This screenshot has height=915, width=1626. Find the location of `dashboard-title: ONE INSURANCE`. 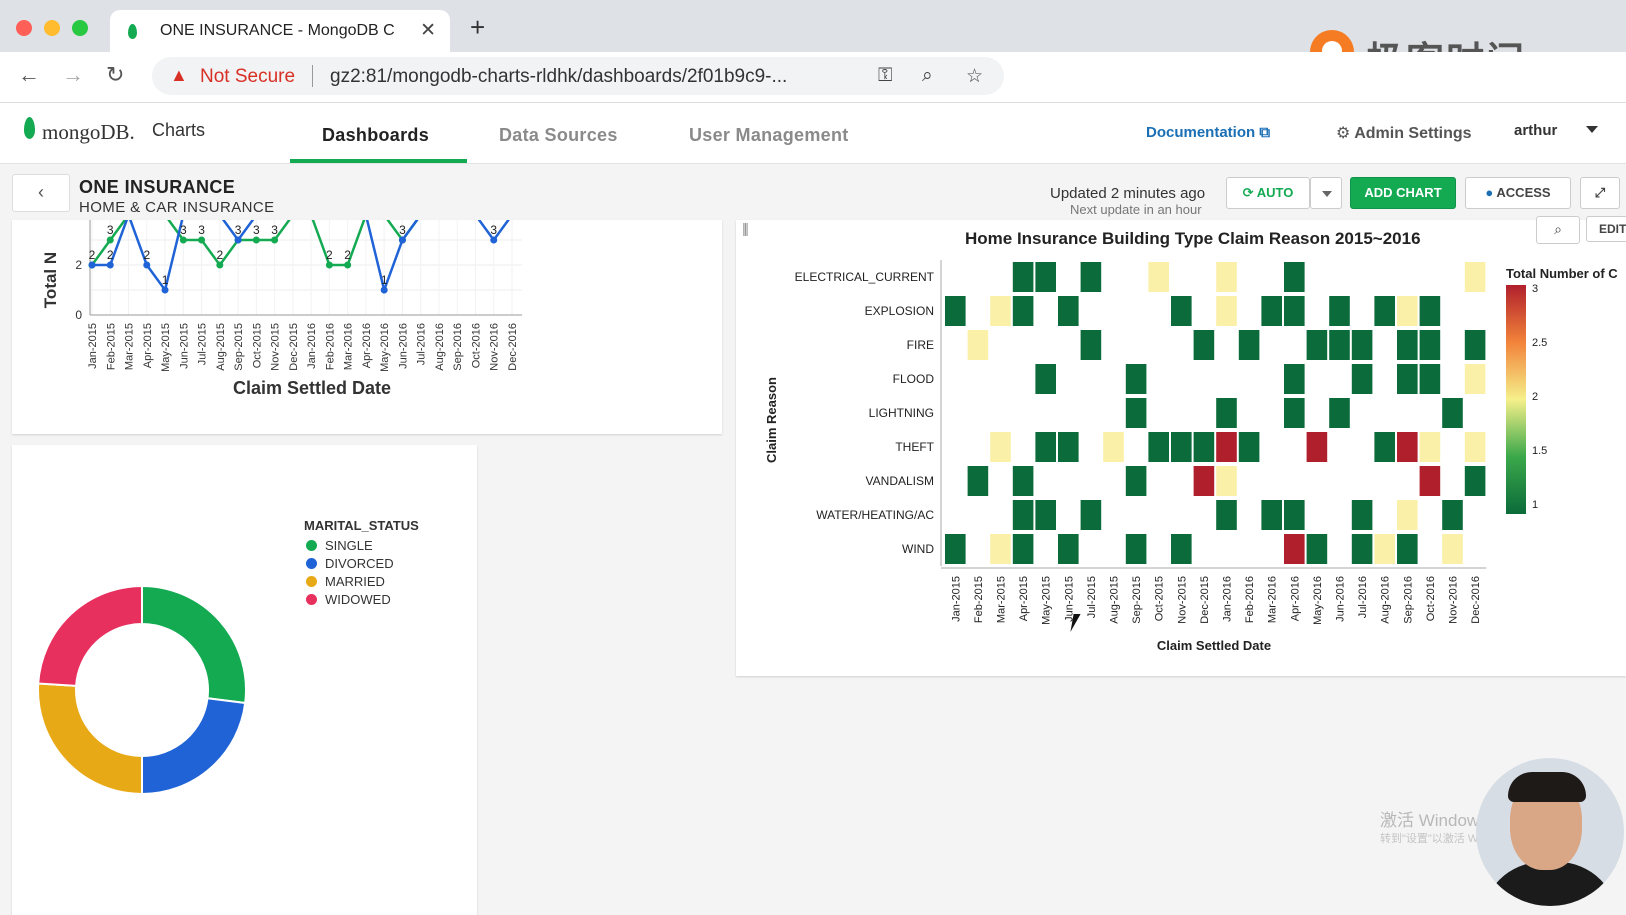

dashboard-title: ONE INSURANCE is located at coordinates (157, 187).